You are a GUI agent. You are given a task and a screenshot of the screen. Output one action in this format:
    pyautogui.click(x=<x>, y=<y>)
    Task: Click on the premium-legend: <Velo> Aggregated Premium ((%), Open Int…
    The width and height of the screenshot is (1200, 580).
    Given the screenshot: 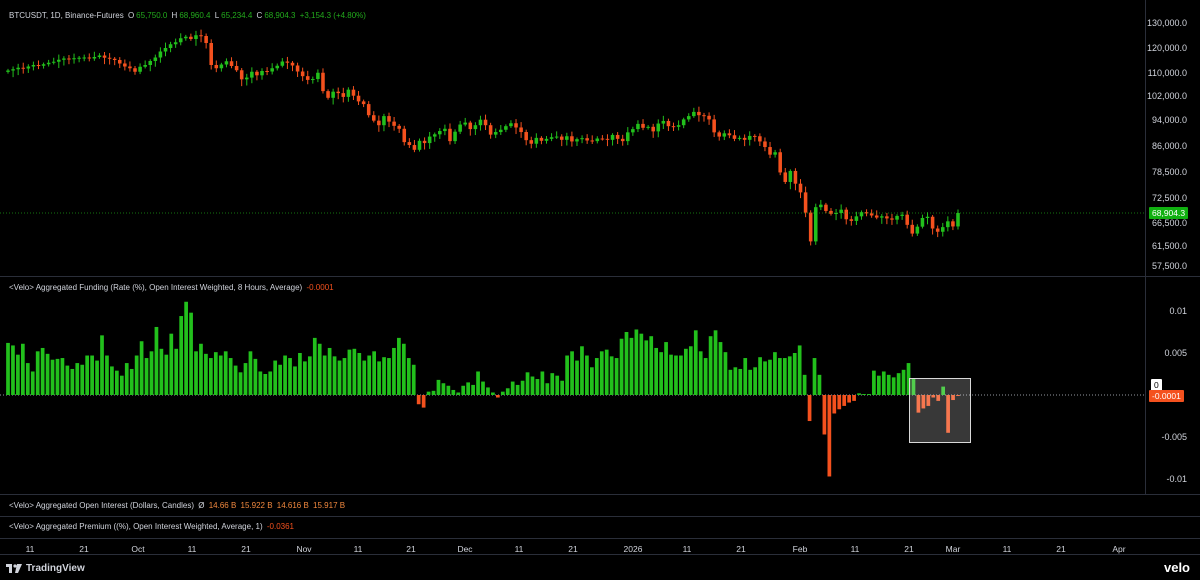 What is the action you would take?
    pyautogui.click(x=152, y=526)
    